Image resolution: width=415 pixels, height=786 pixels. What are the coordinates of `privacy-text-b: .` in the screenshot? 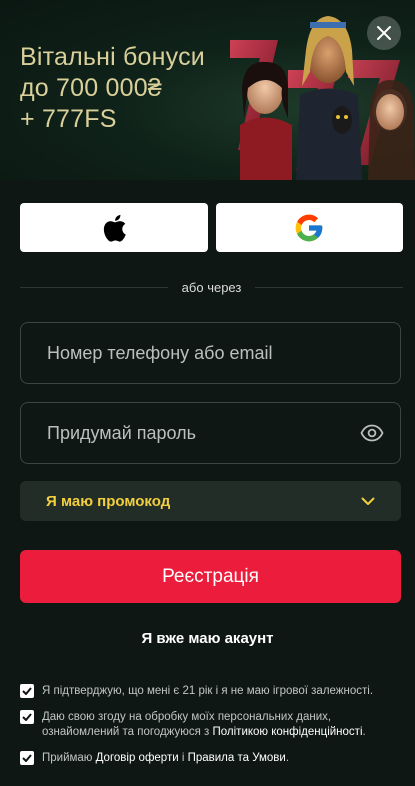 It's located at (364, 732).